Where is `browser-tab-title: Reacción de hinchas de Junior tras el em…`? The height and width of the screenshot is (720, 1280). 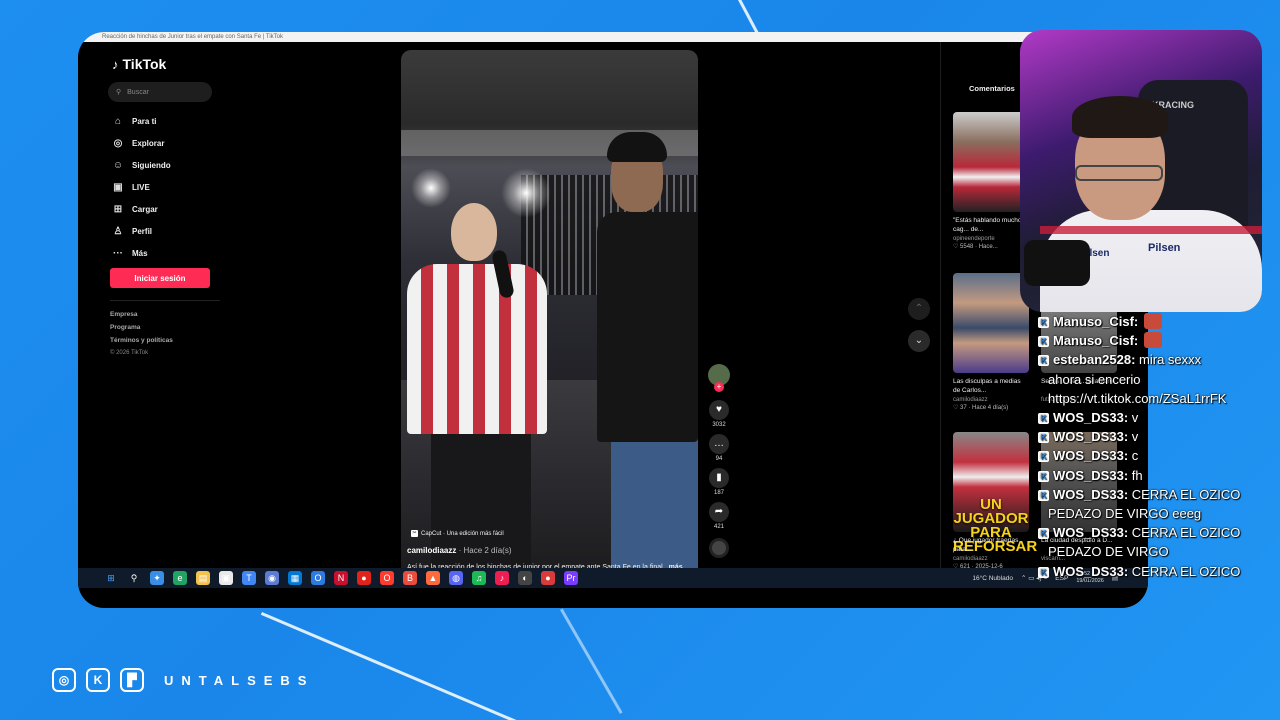 browser-tab-title: Reacción de hinchas de Junior tras el em… is located at coordinates (613, 37).